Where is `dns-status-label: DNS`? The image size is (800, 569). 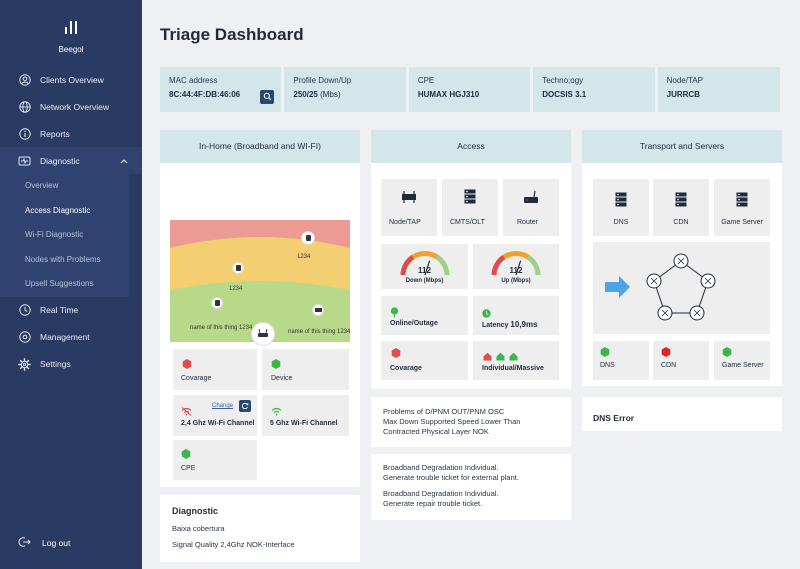 dns-status-label: DNS is located at coordinates (607, 365).